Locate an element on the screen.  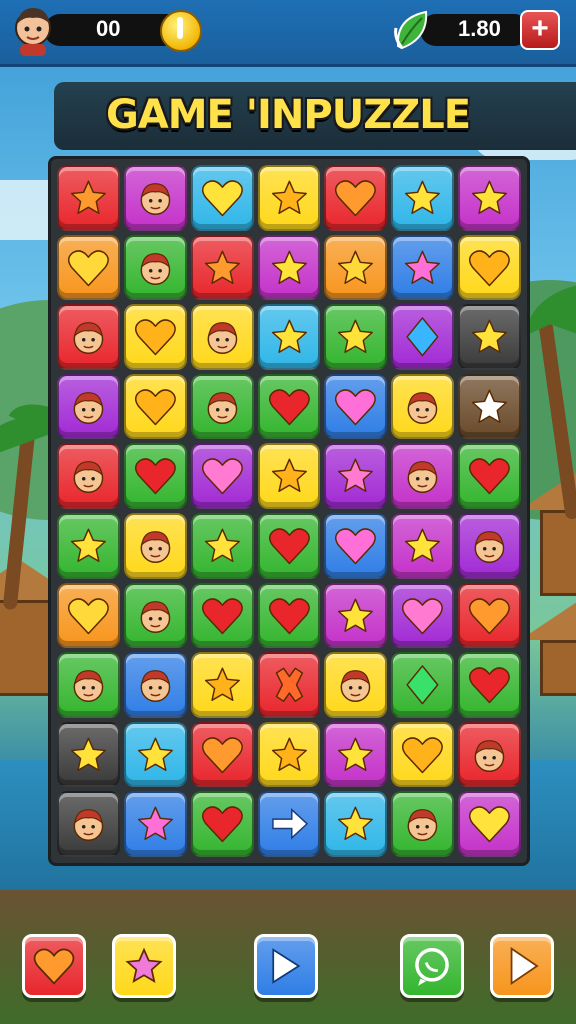
star-booster-button is located at coordinates (144, 966).